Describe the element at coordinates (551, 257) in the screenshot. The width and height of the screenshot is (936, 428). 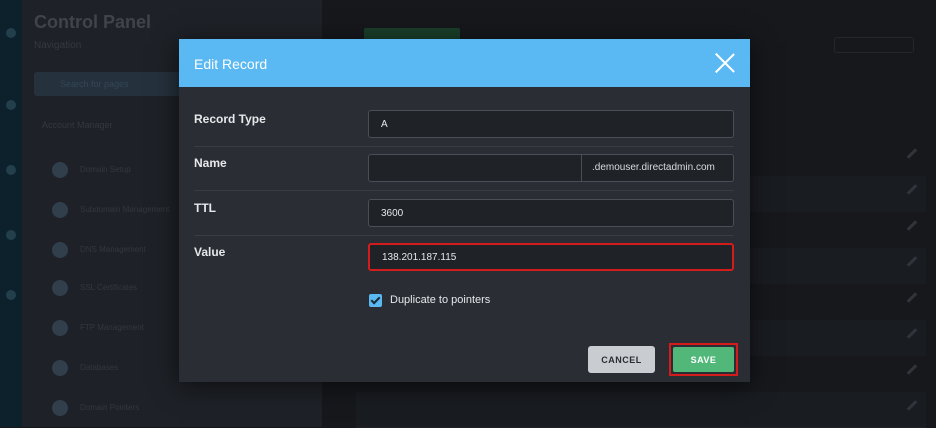
I see `value-field` at that location.